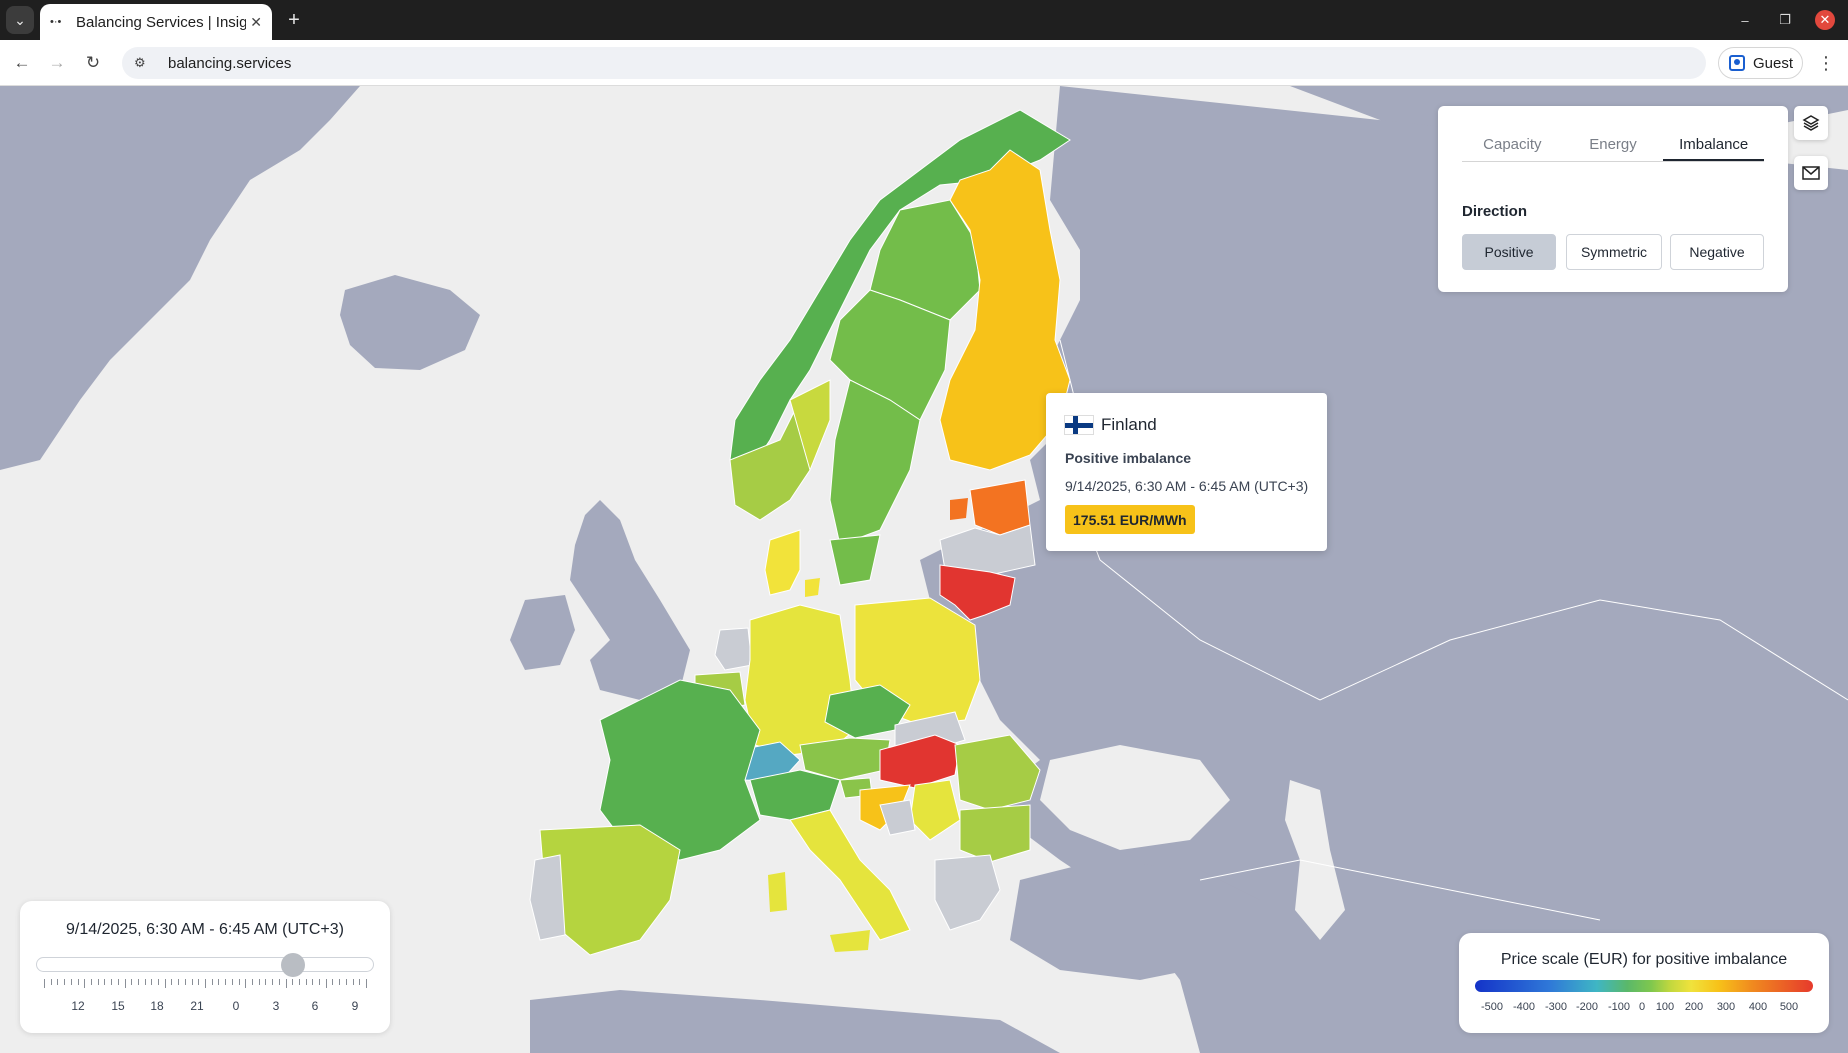 This screenshot has width=1848, height=1053. Describe the element at coordinates (236, 1006) in the screenshot. I see `tick-label: 0` at that location.